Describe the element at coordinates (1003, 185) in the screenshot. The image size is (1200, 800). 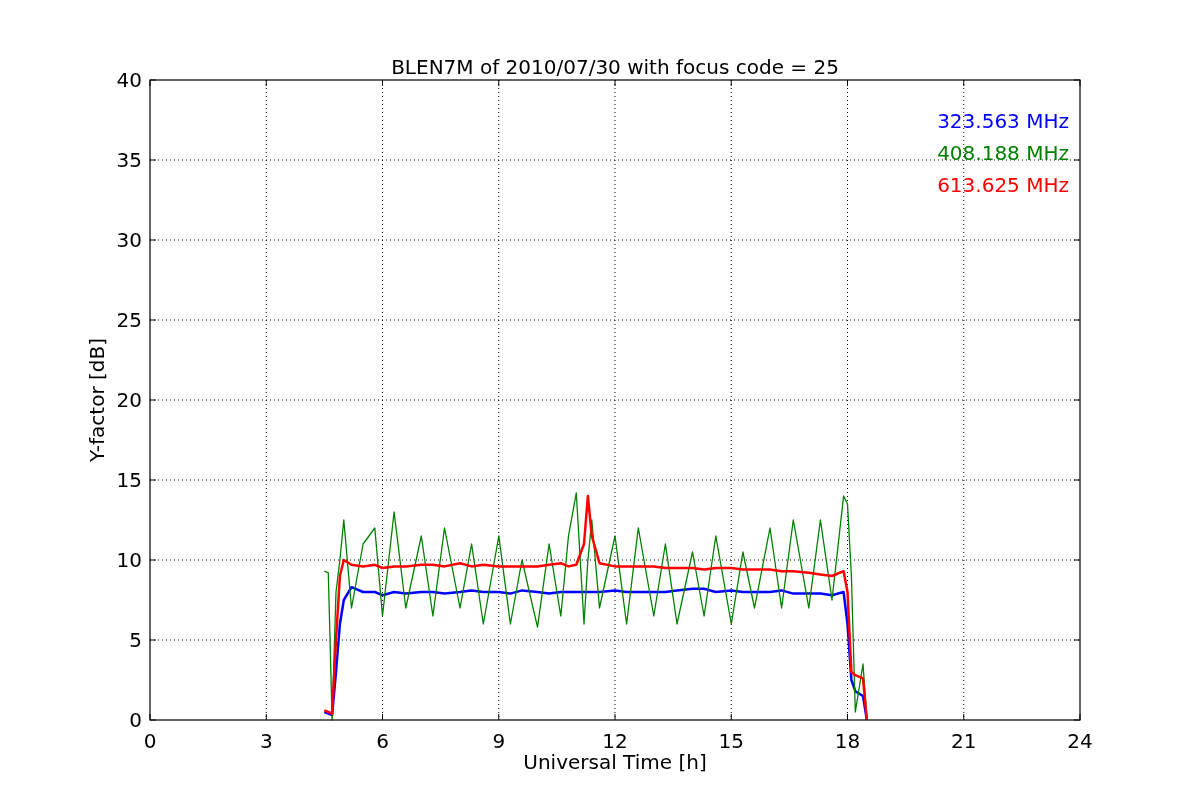
I see `legend-label: 613.625 MHz` at that location.